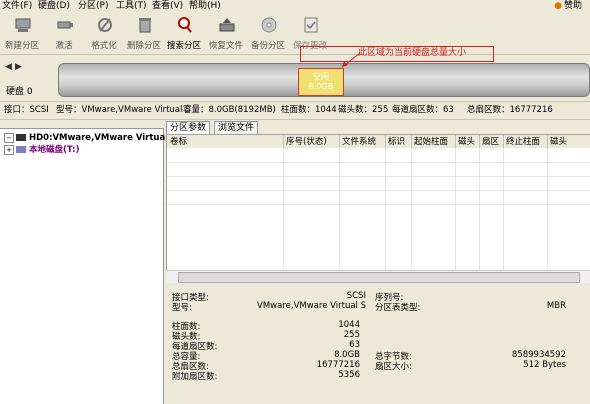 The image size is (590, 404). I want to click on detail-value: MBR, so click(556, 306).